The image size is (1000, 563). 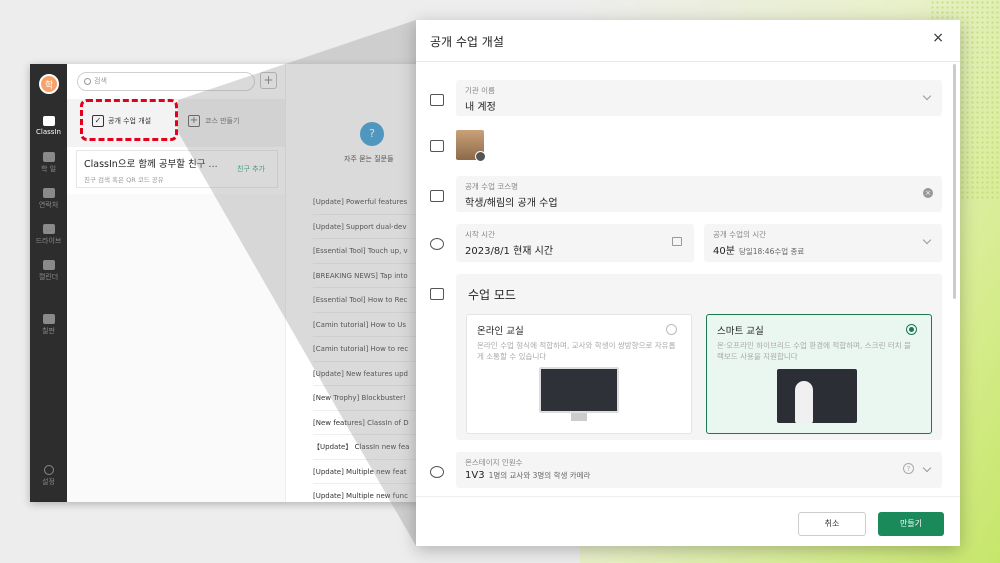 I want to click on drive-icon, so click(x=48, y=229).